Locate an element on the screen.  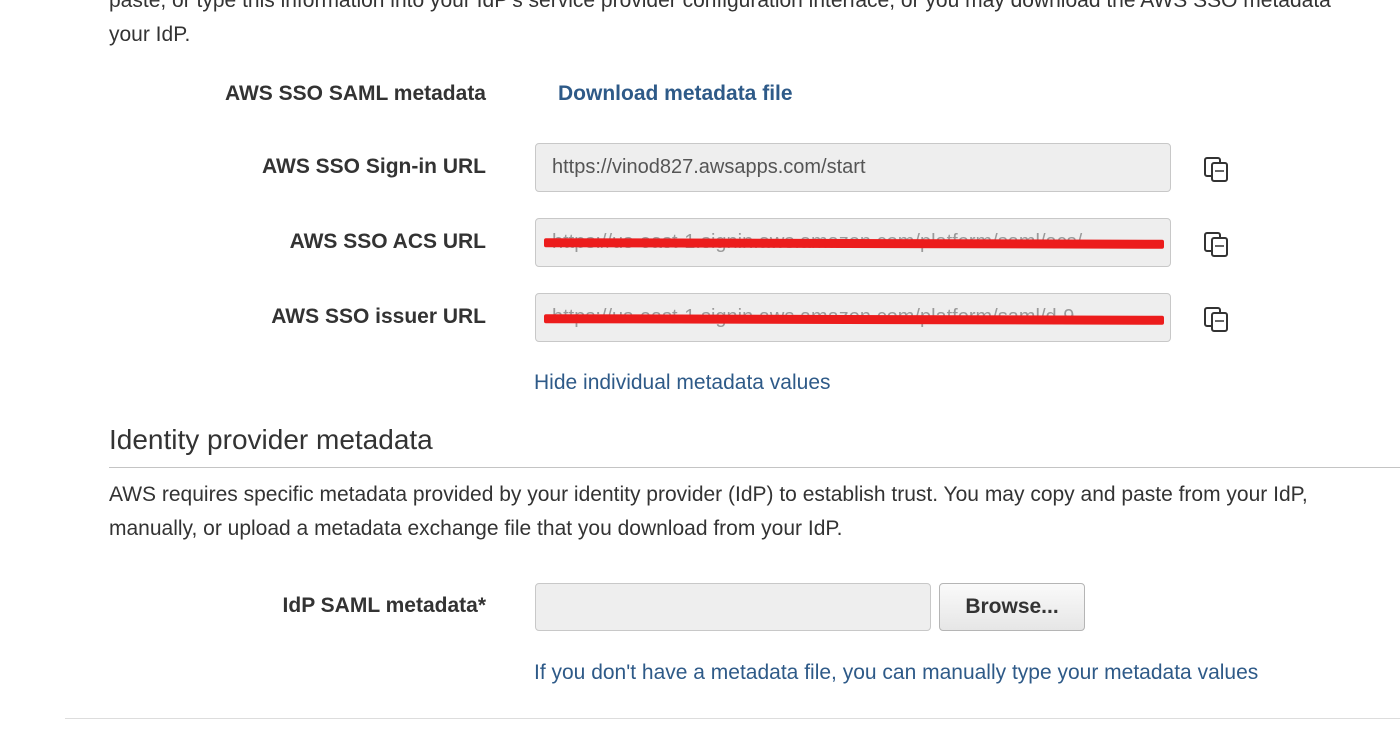
intro-line-2: your IdP. is located at coordinates (150, 34).